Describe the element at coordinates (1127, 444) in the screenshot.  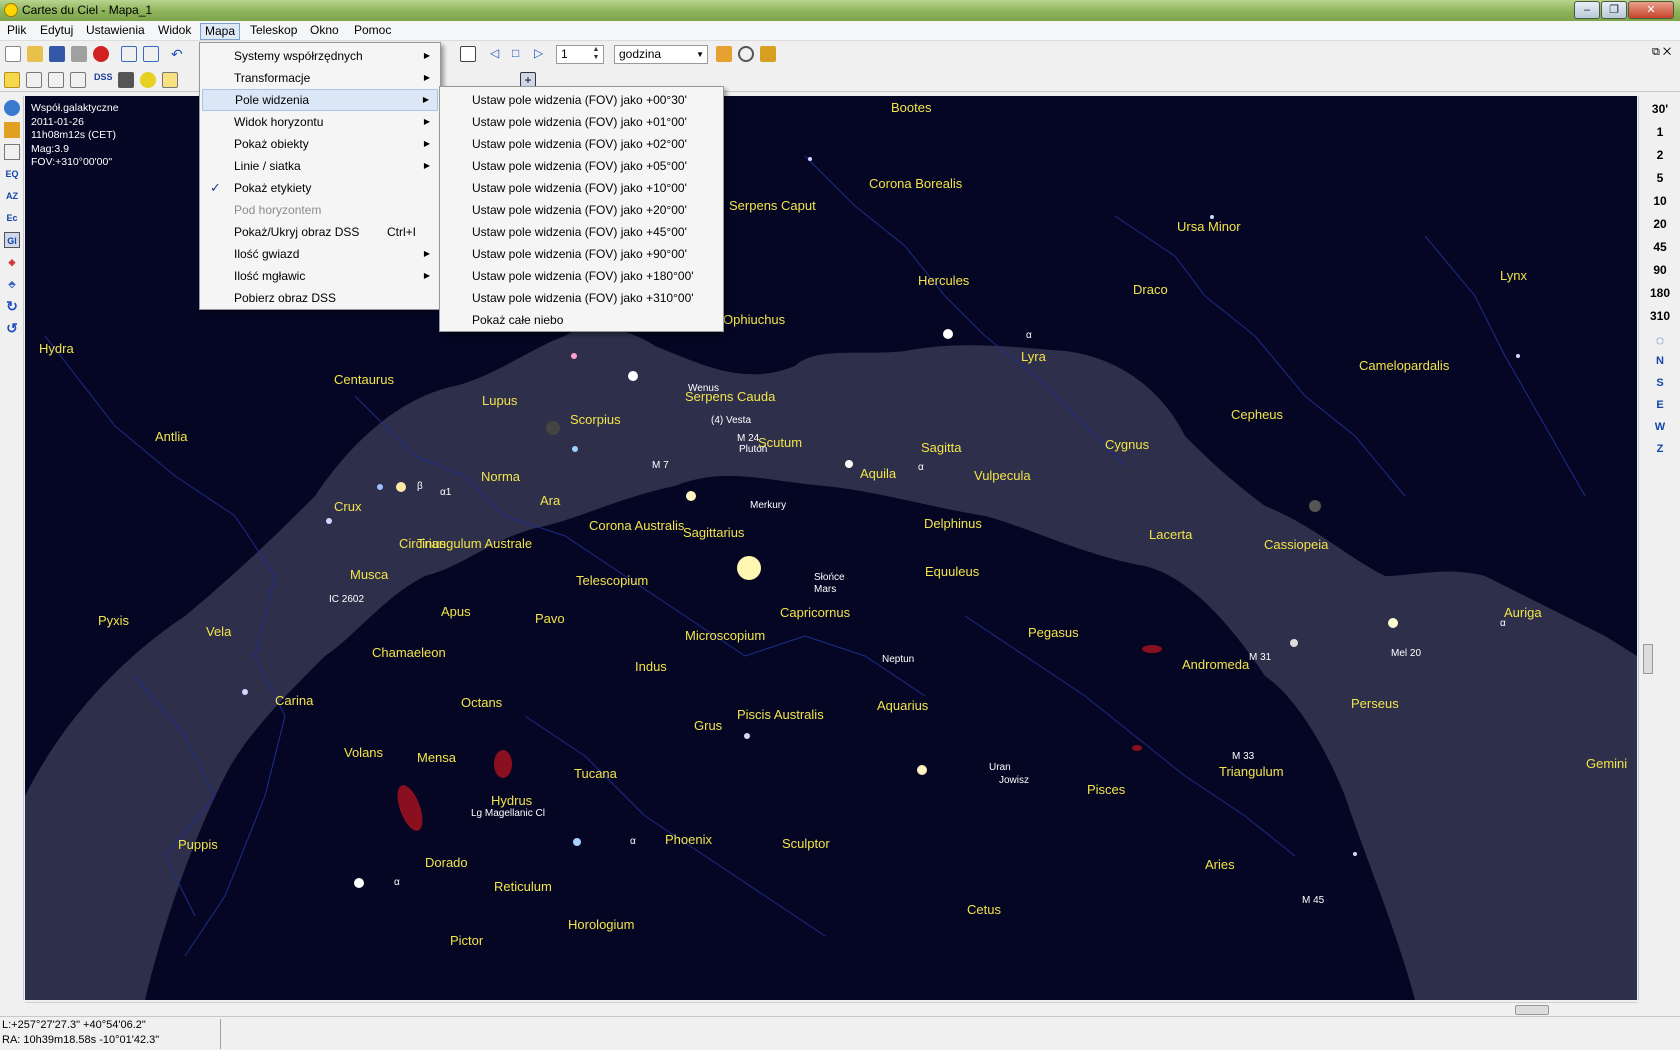
I see `constellation-label: Cygnus` at that location.